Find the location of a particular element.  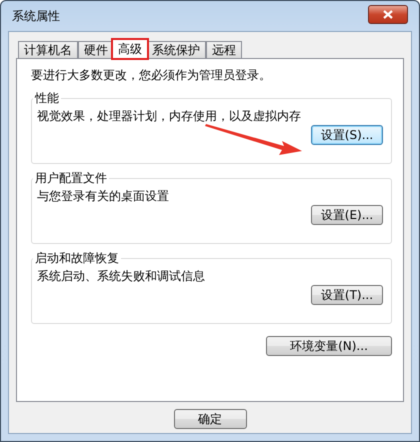

group-description: 与您登录有关的桌面设置 is located at coordinates (103, 196).